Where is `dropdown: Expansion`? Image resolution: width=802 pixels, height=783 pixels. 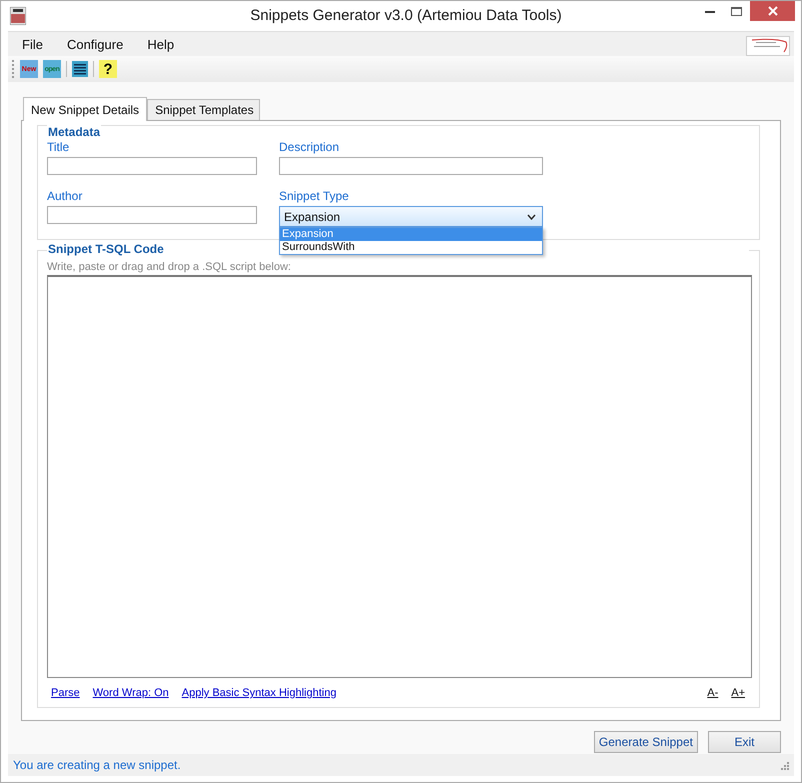 dropdown: Expansion is located at coordinates (411, 216).